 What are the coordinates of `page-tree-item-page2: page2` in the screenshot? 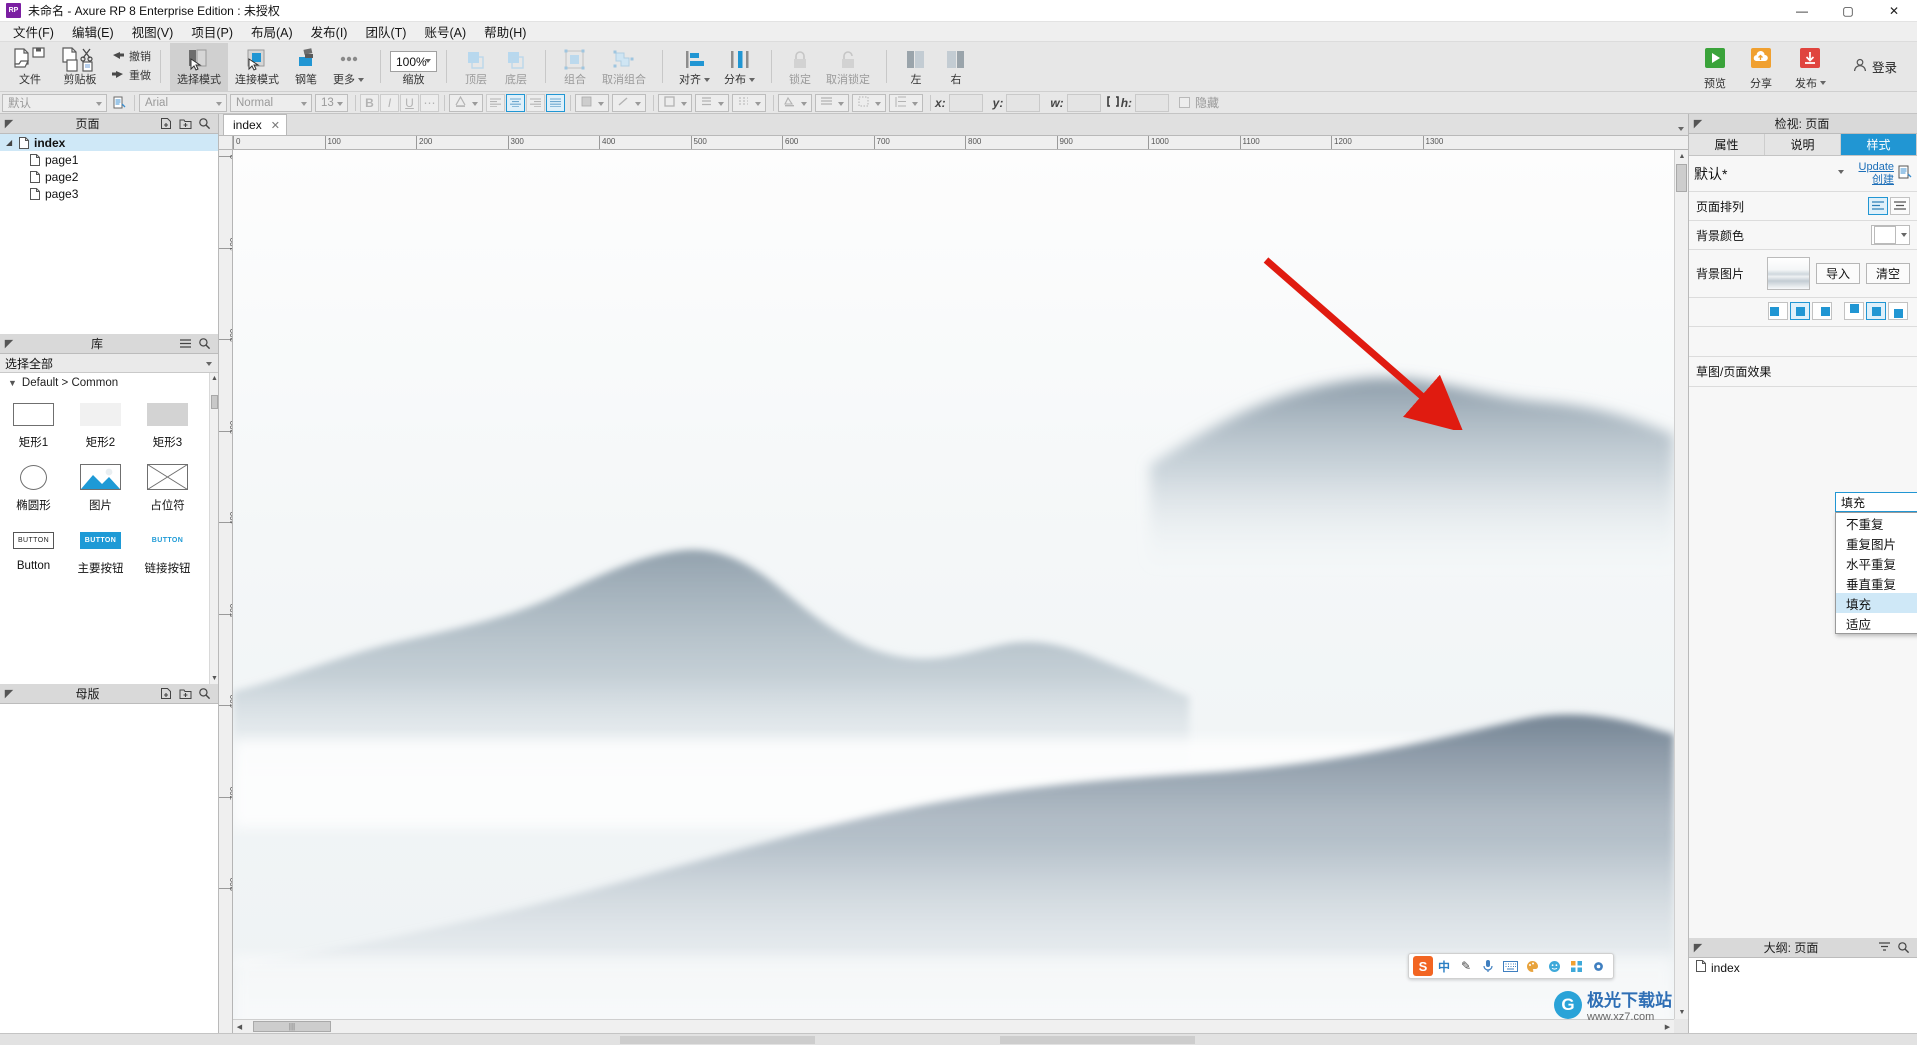 It's located at (109, 176).